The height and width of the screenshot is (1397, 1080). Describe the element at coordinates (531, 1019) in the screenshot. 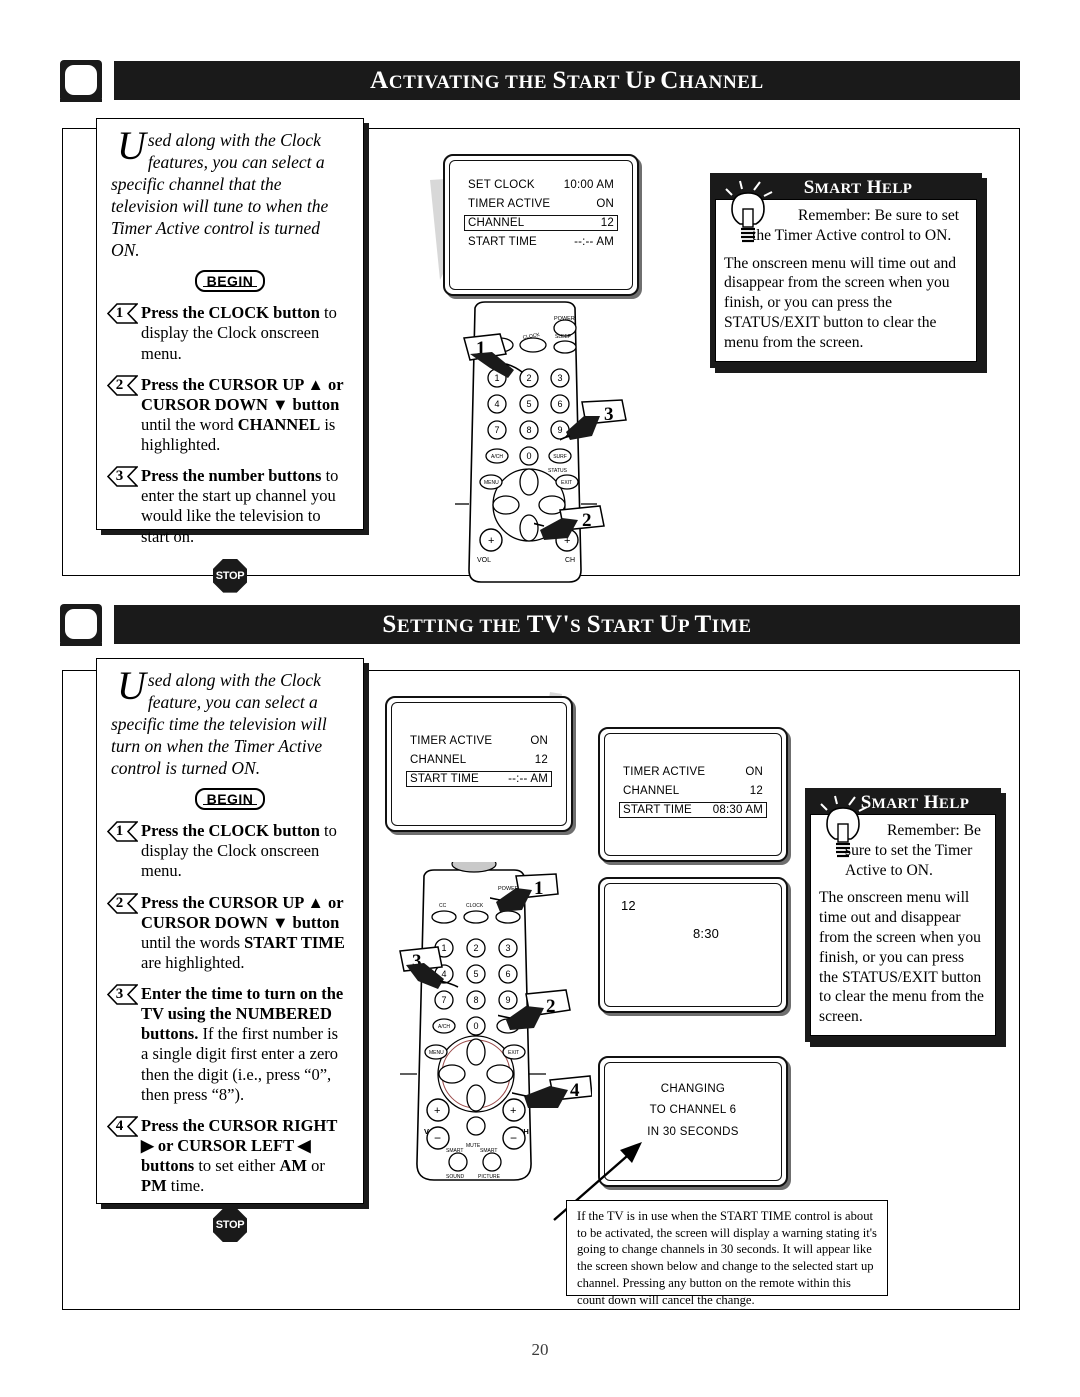

I see `section-2-callout-2: 2` at that location.